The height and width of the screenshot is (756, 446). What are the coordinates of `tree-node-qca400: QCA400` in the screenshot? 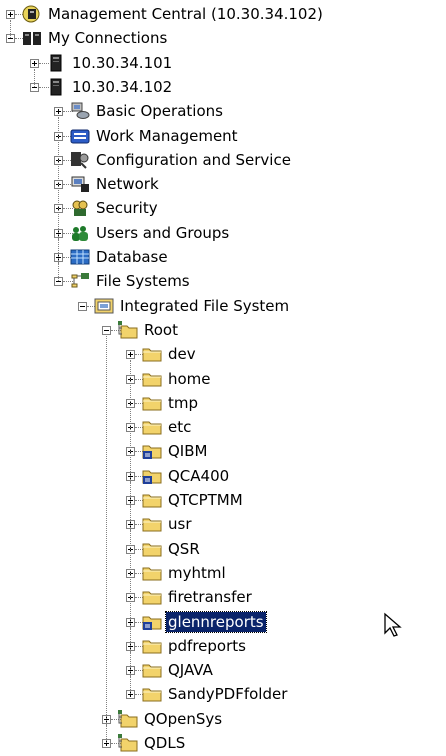 It's located at (223, 476).